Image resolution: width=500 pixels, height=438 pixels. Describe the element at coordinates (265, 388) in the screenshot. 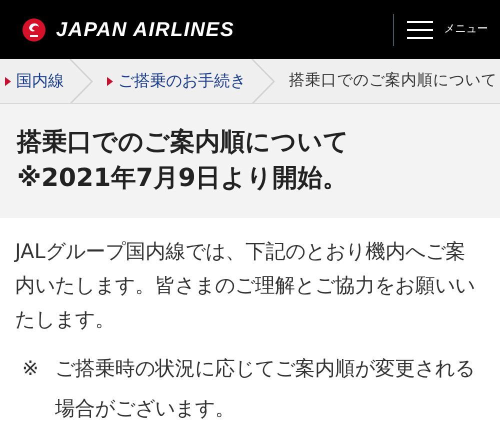

I see `note-text: ご搭乗時の状況に応じてご案内順が変更される場合がございます。` at that location.